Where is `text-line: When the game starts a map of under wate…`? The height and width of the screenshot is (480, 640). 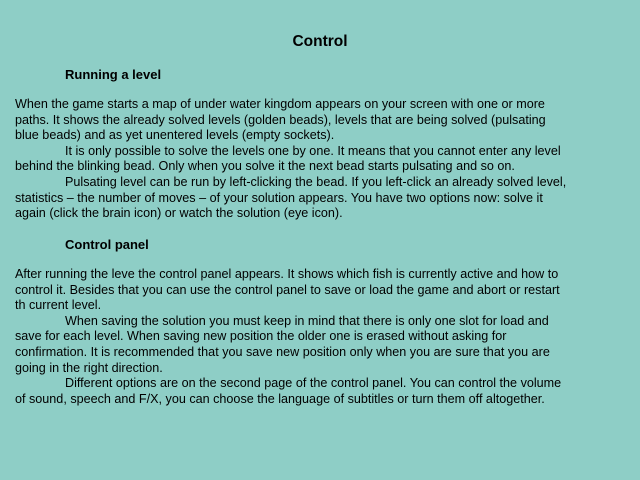 text-line: When the game starts a map of under wate… is located at coordinates (280, 104).